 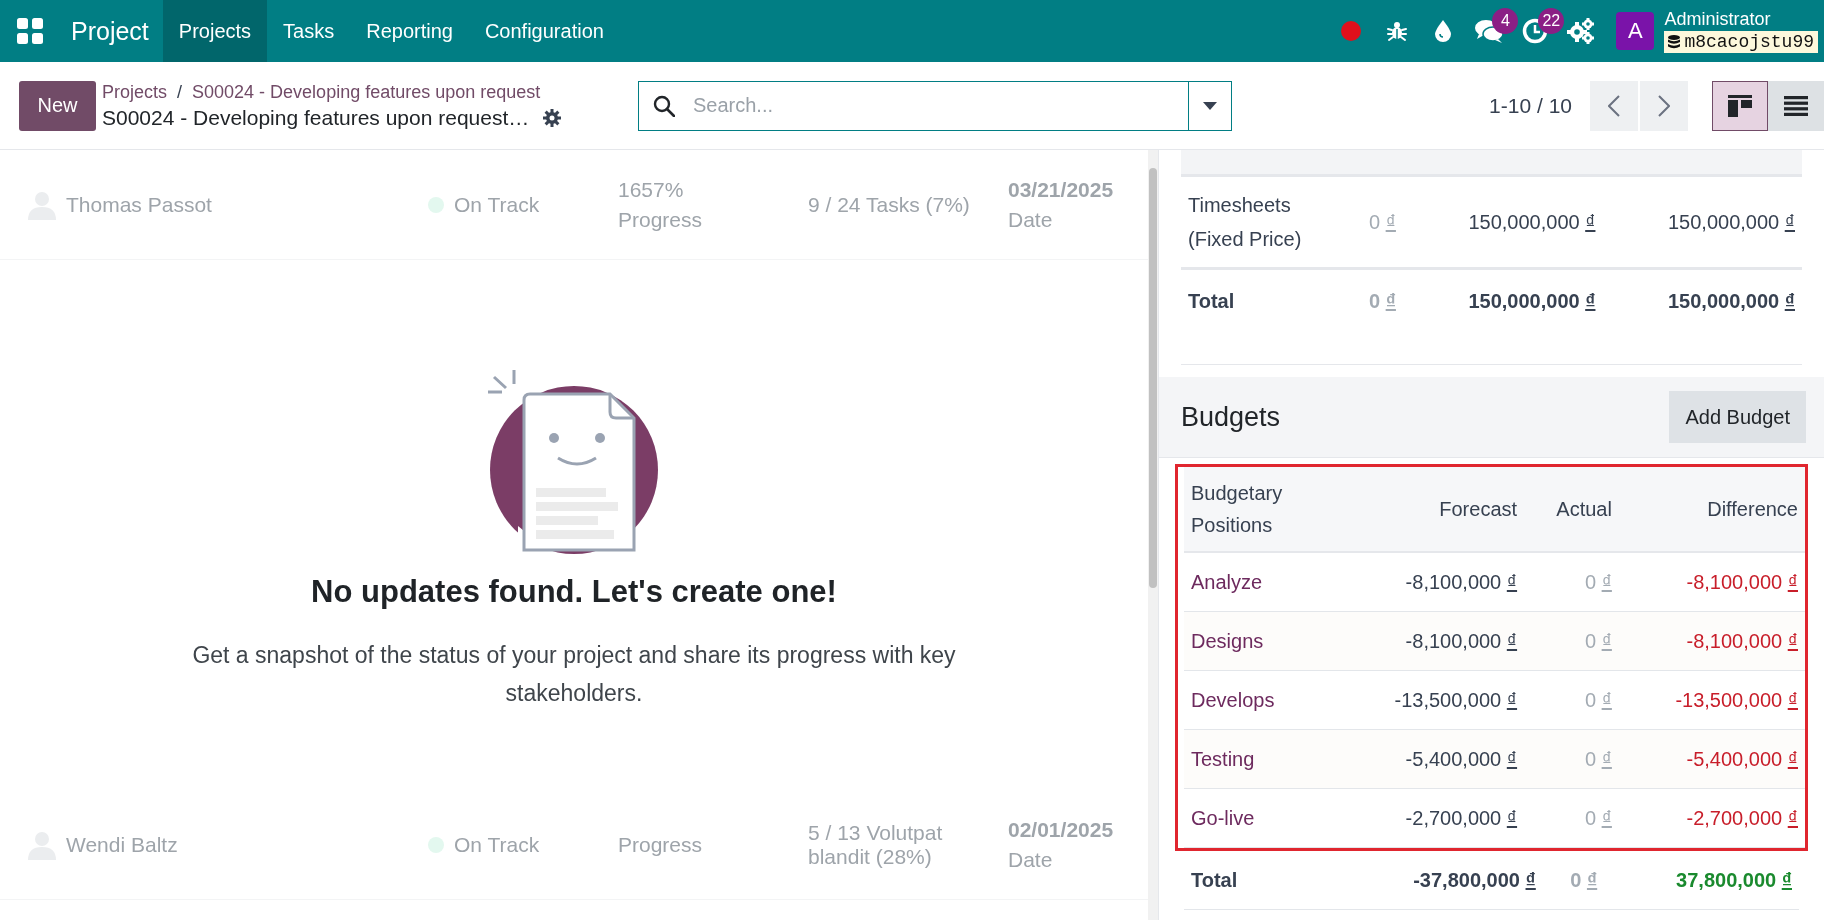 I want to click on chevron-right-icon, so click(x=1664, y=105).